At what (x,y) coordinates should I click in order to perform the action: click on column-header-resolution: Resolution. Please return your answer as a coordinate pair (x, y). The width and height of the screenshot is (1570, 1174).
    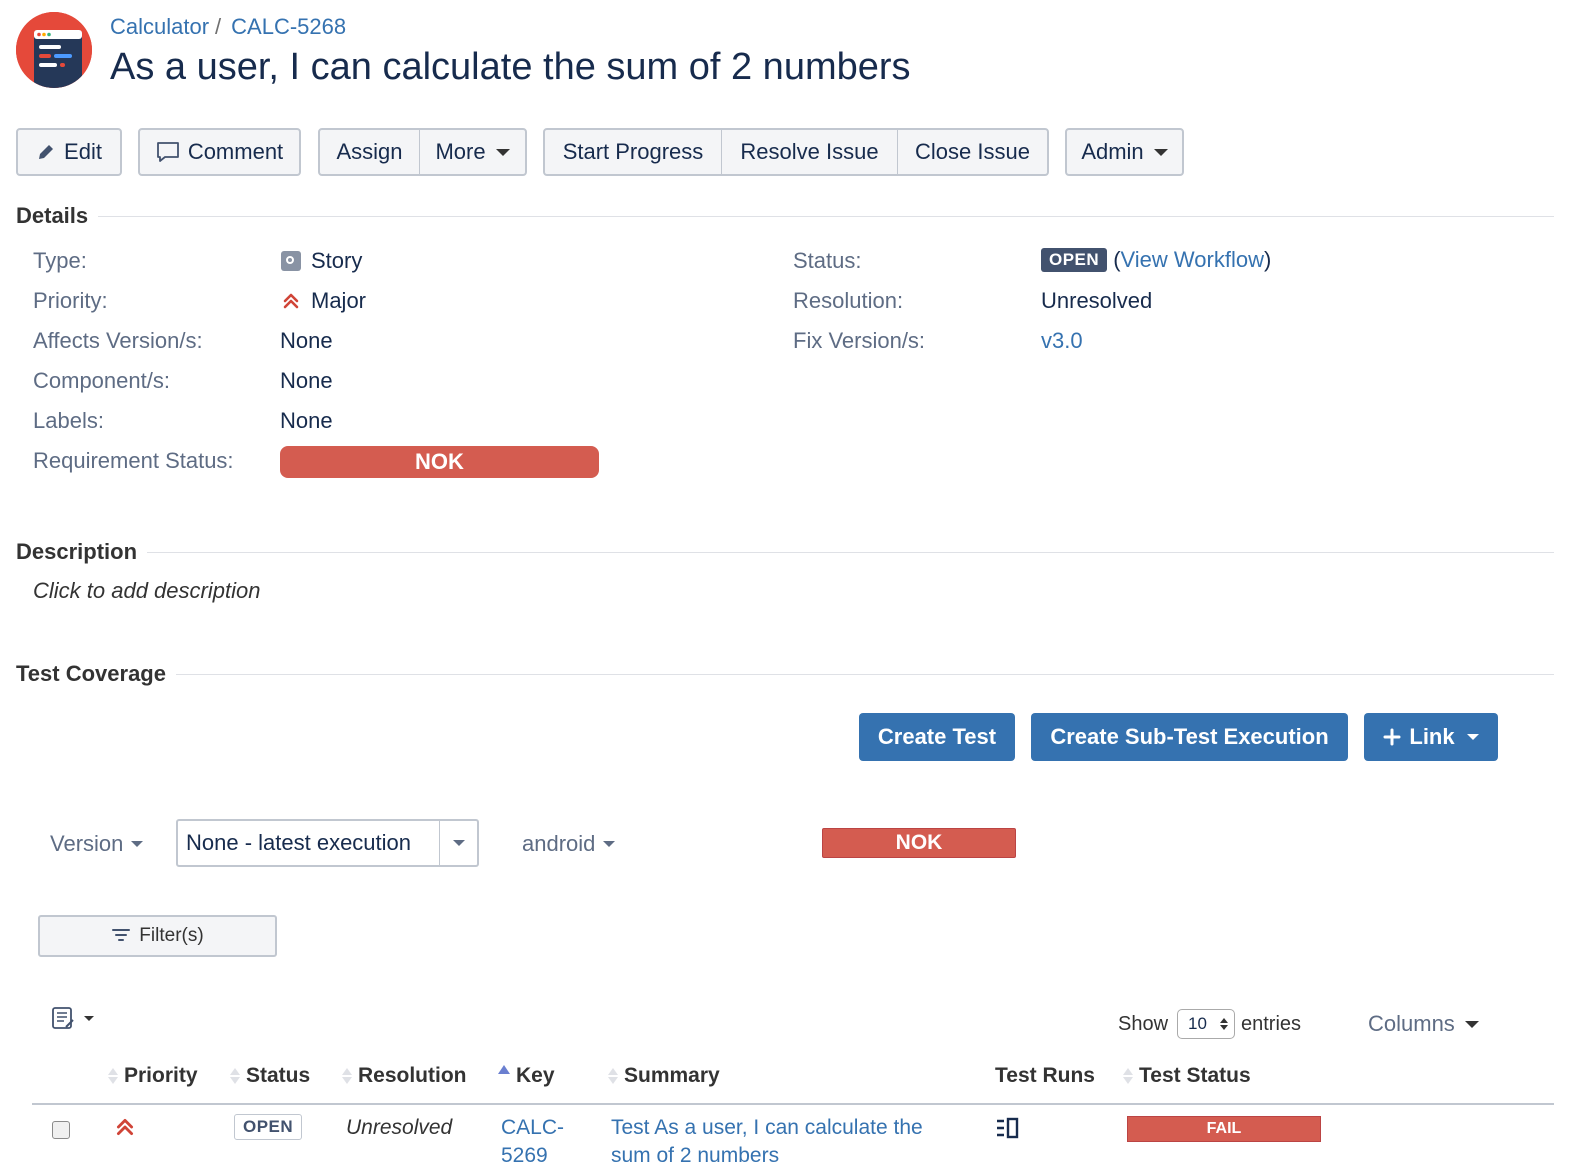
    Looking at the image, I should click on (404, 1076).